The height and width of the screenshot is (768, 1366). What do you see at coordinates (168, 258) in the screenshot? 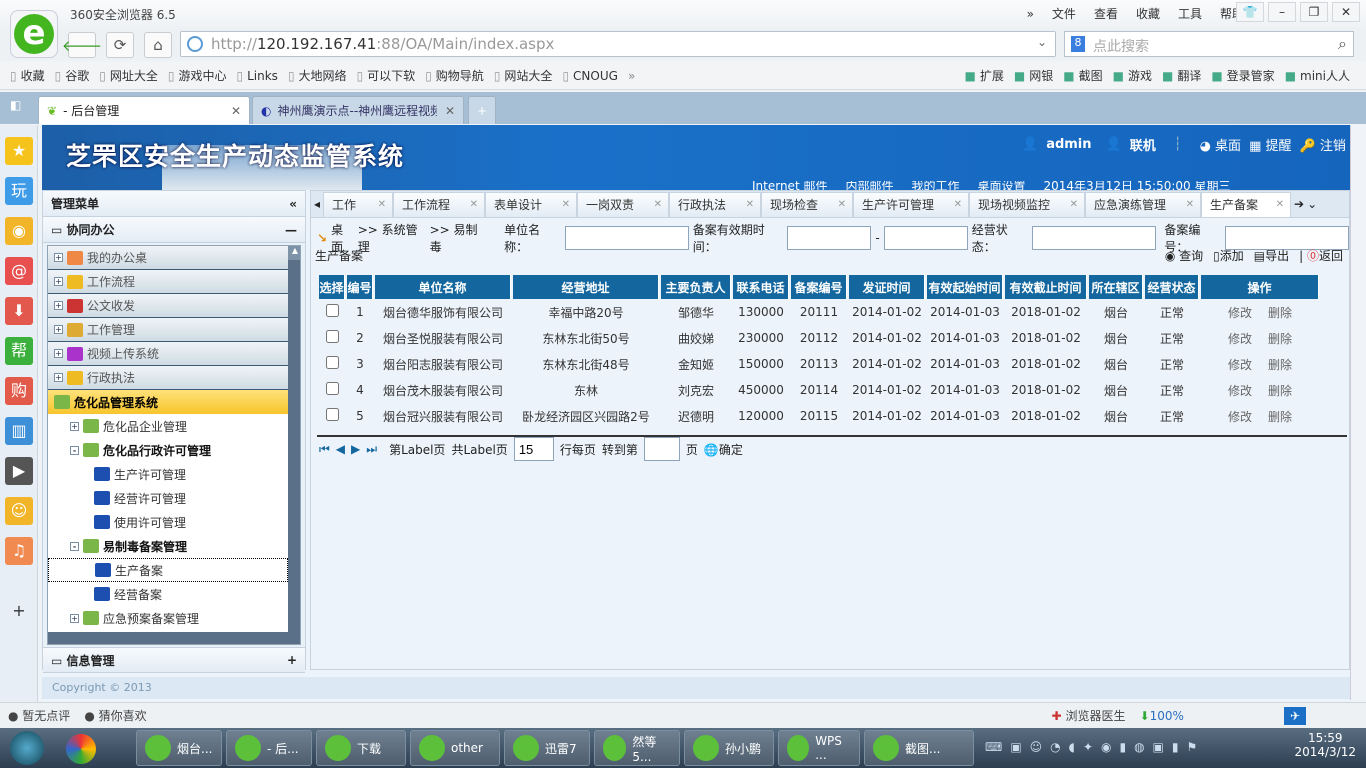
I see `menu-item: + 我的办公桌` at bounding box center [168, 258].